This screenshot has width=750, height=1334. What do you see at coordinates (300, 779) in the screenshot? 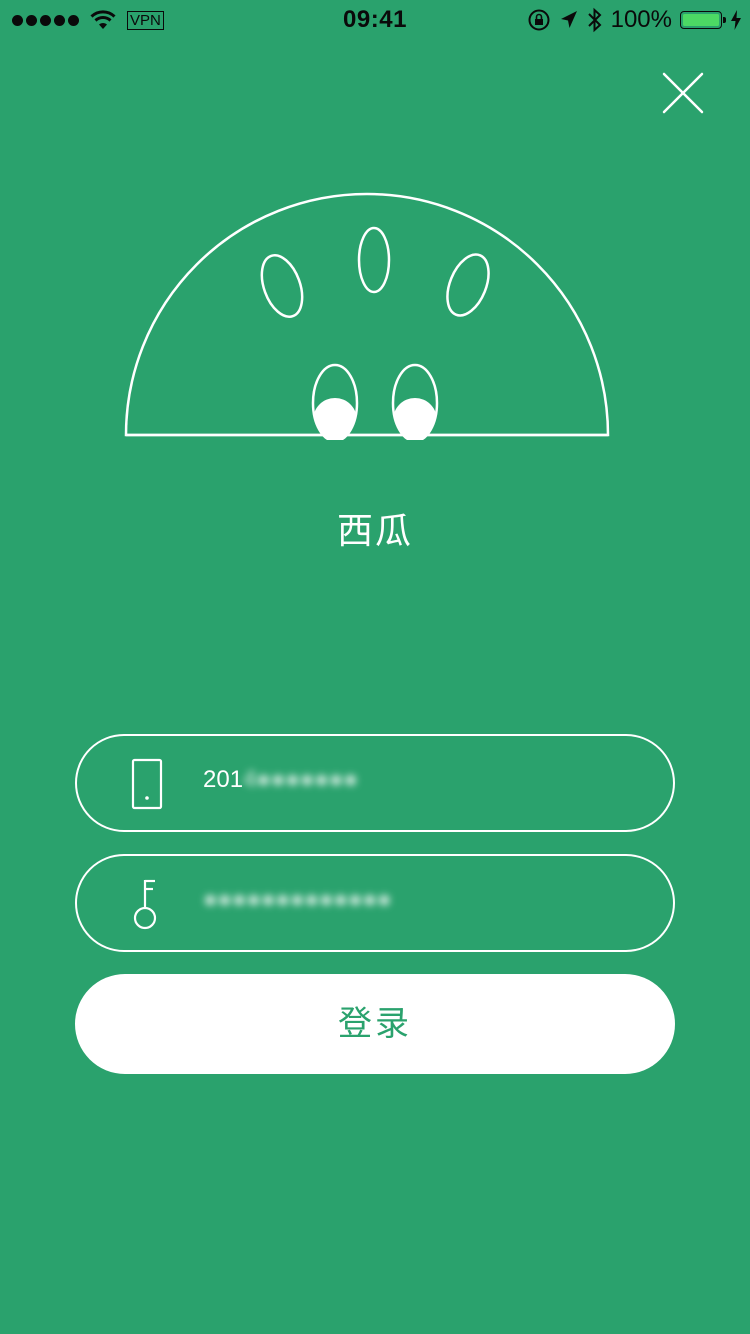
I see `phone-value-blurred: 4●●●●●●●` at bounding box center [300, 779].